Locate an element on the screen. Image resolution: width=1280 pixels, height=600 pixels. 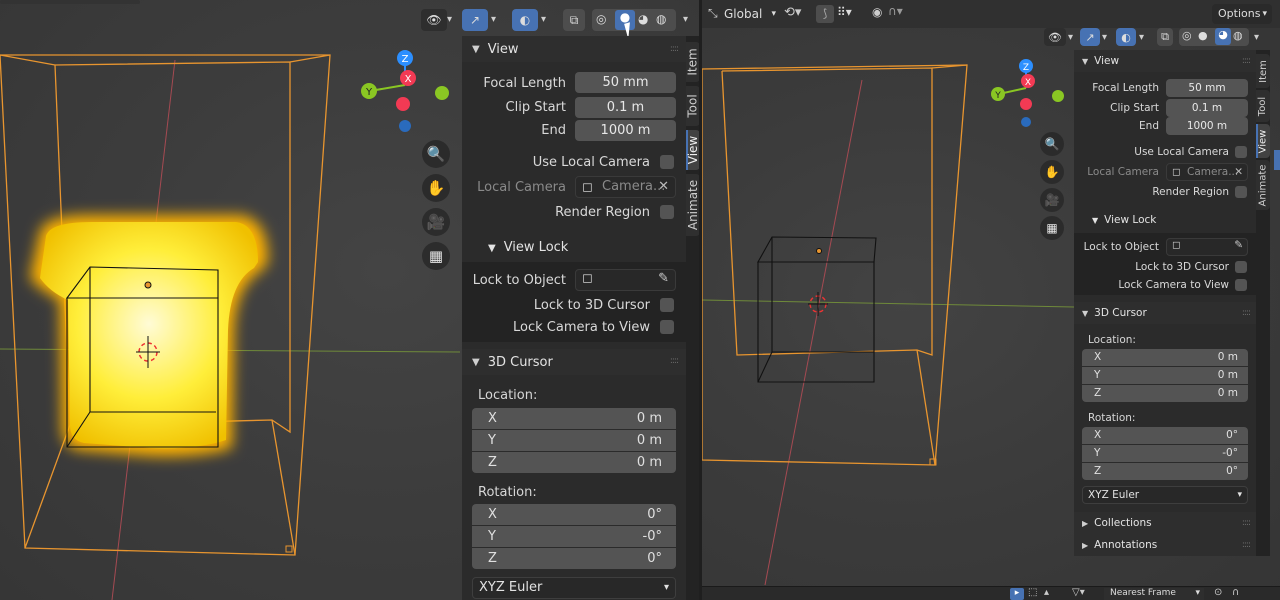
navigation-gizmo: Z Y X is located at coordinates (405, 91).